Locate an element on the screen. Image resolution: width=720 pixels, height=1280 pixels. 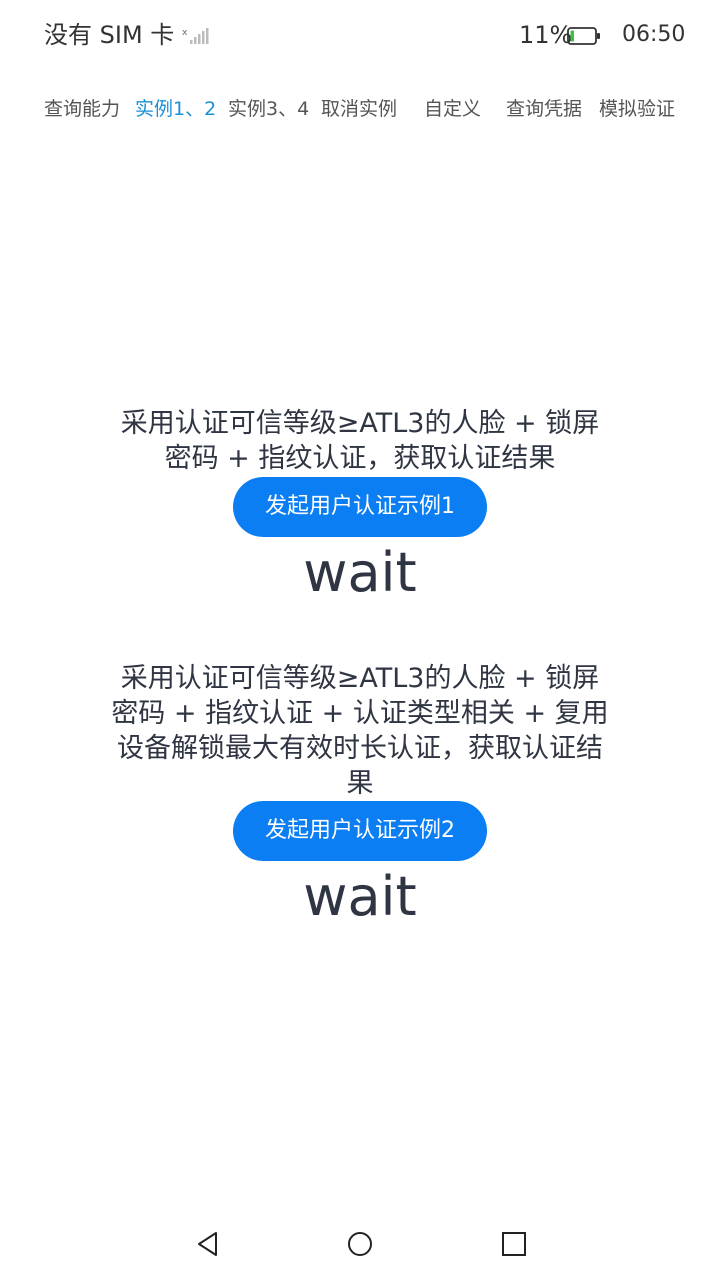
tab-example-3-4: 实例3、4 is located at coordinates (268, 109).